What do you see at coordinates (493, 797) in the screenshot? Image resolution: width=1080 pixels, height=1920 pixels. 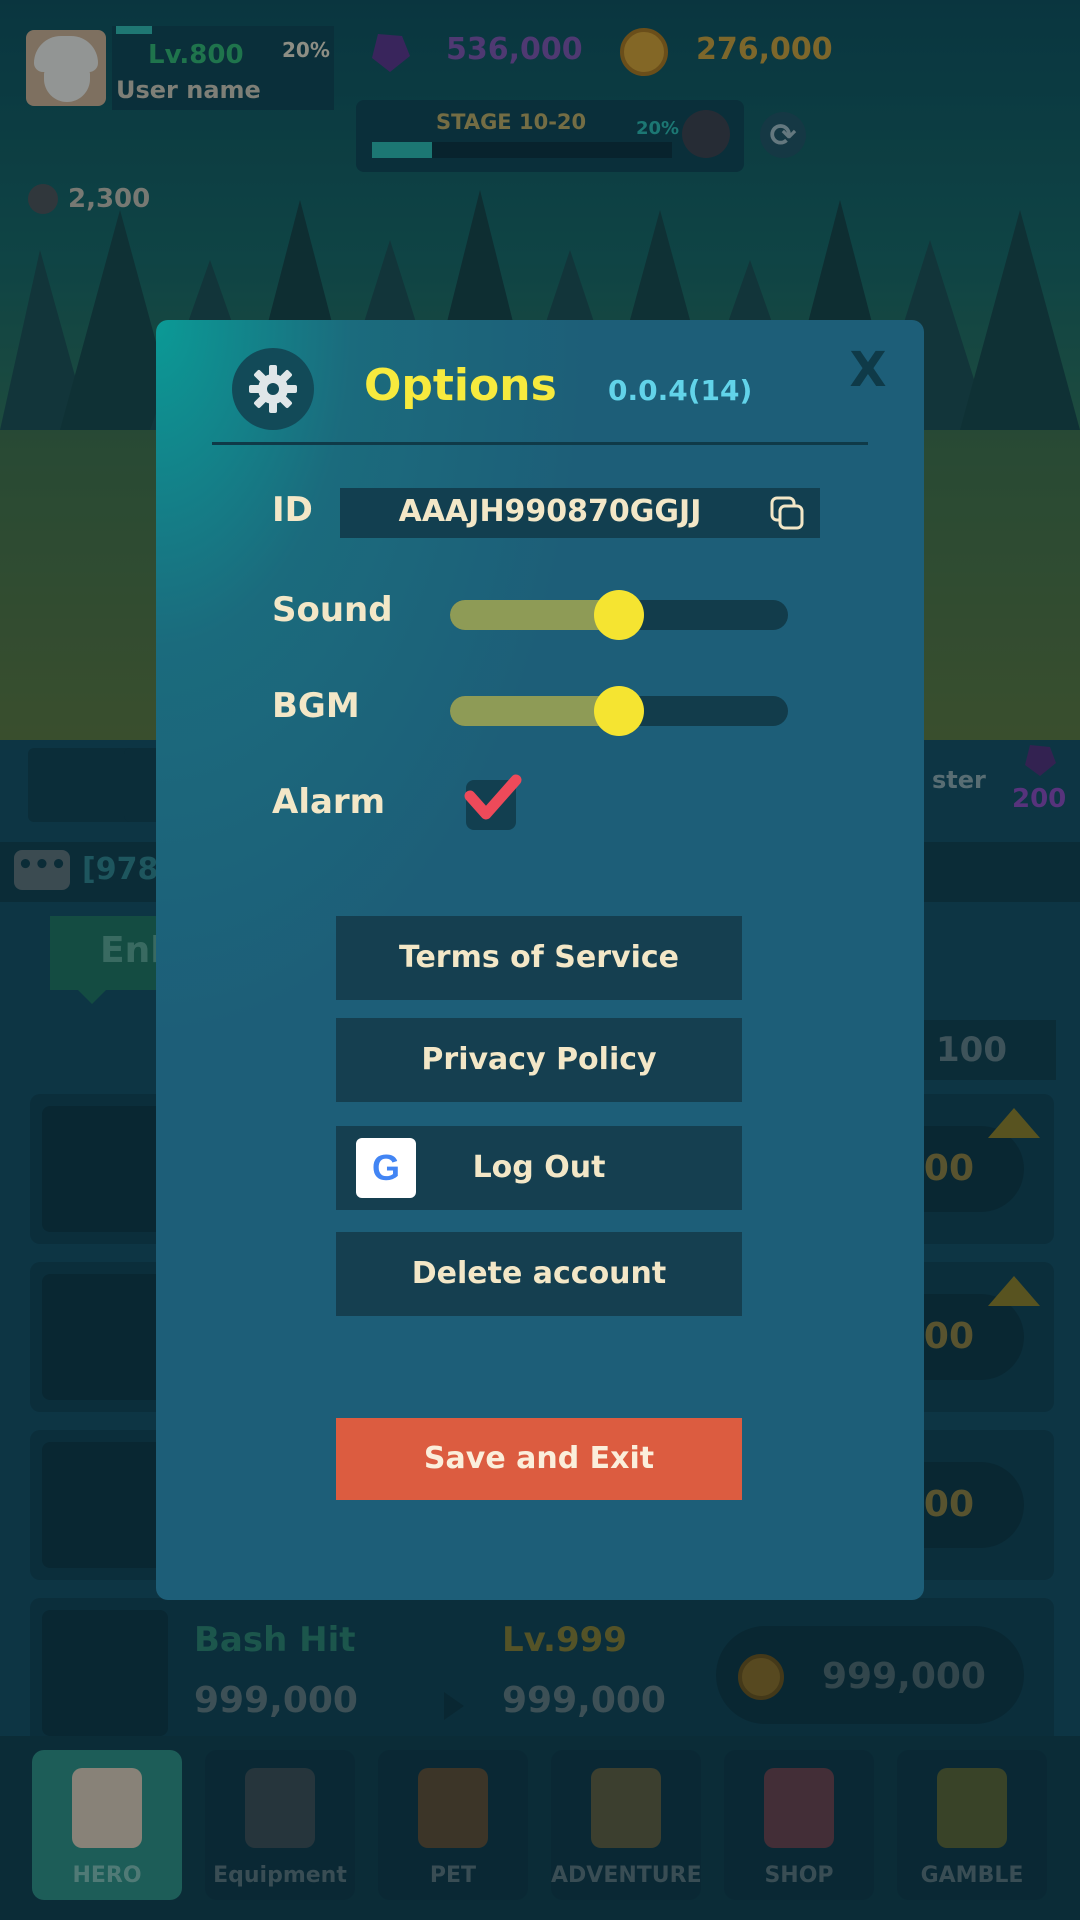 I see `checkmark-icon` at bounding box center [493, 797].